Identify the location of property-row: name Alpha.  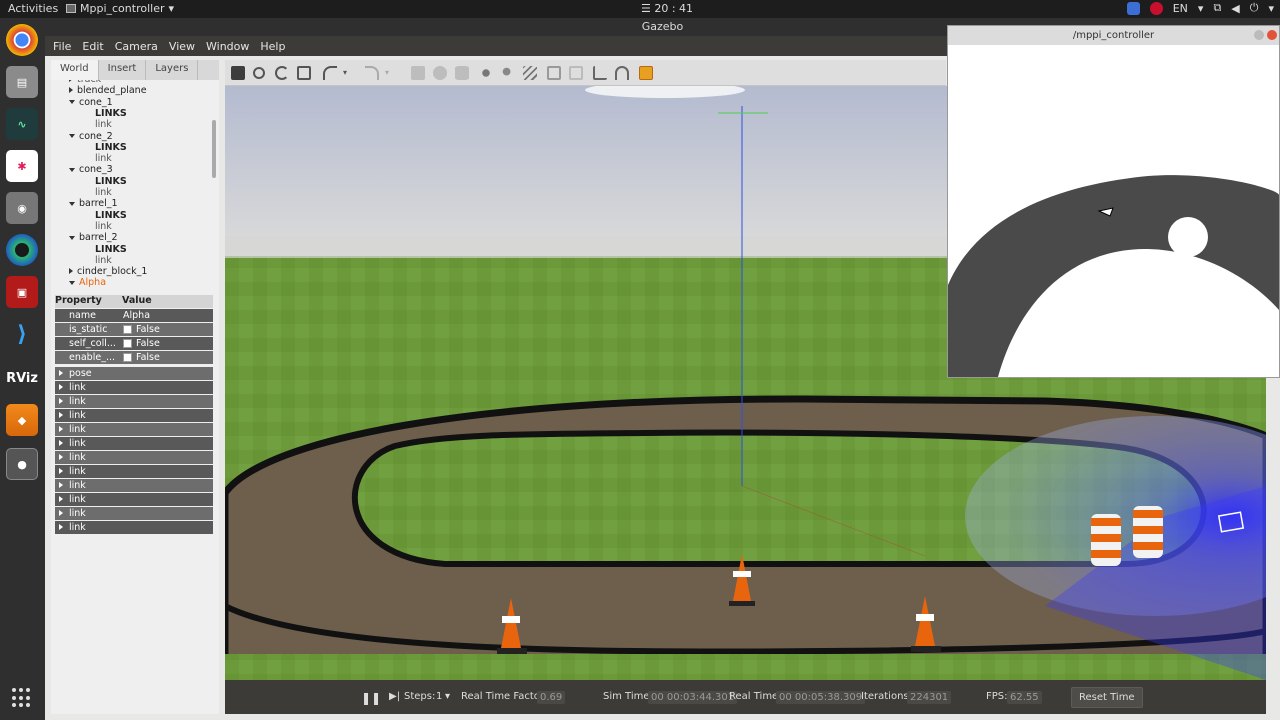
(134, 315).